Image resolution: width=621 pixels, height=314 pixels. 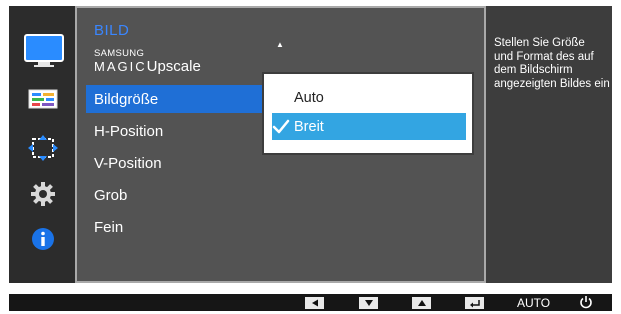 I want to click on menu-item-fein: Fein, so click(x=108, y=227).